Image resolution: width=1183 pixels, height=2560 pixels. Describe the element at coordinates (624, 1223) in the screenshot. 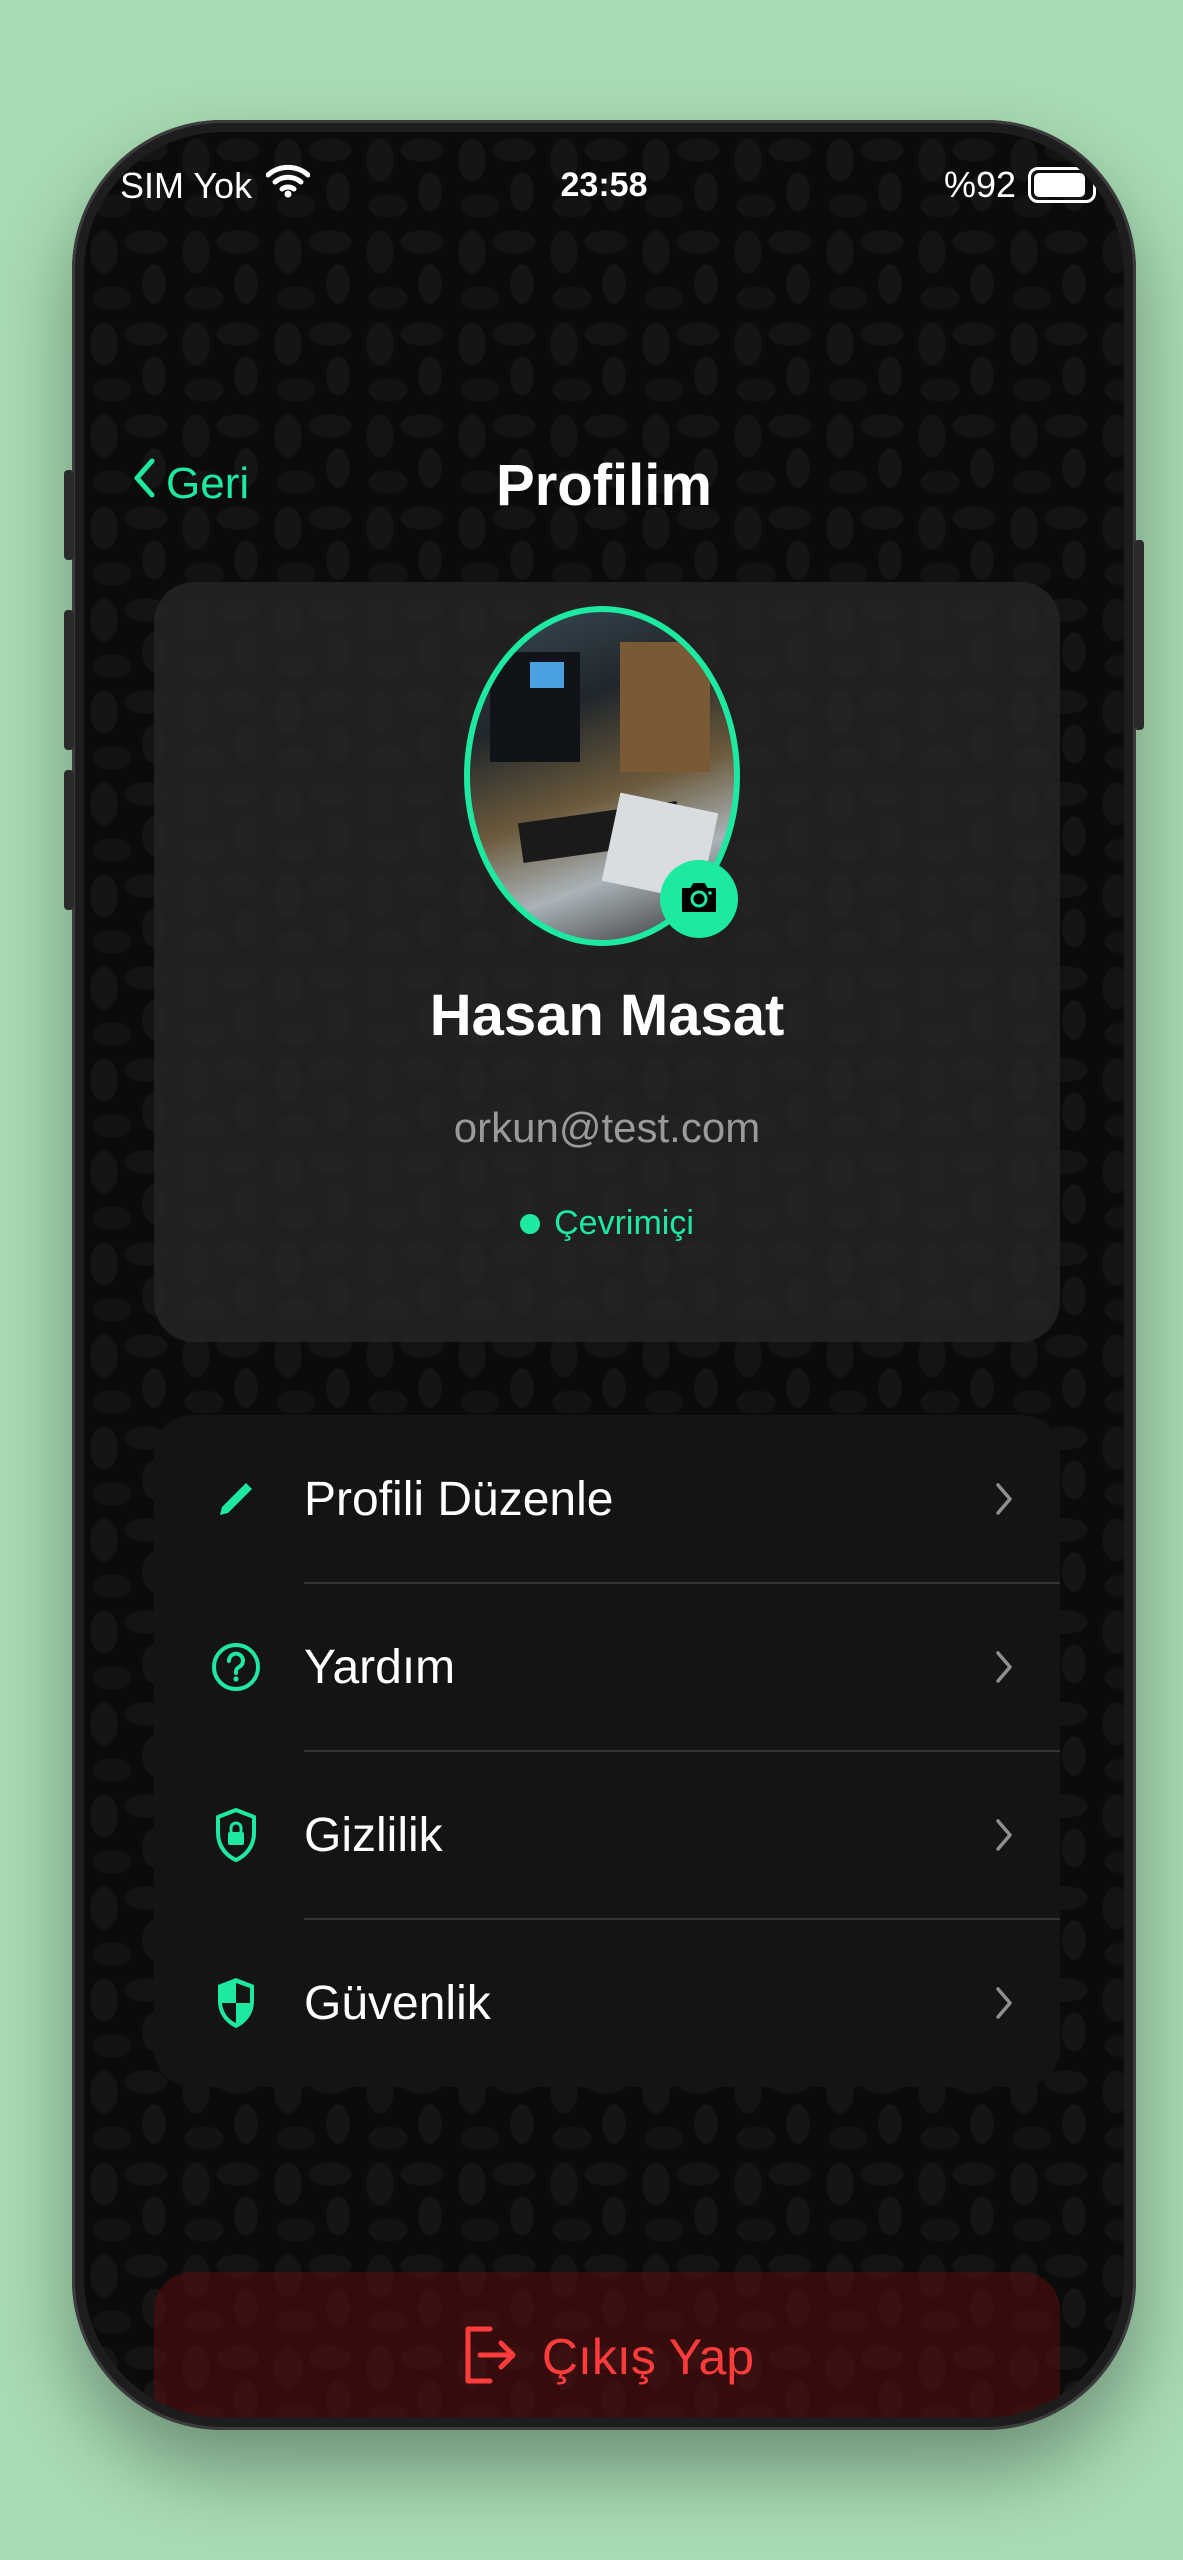

I see `status-label: Çevrimiçi` at that location.